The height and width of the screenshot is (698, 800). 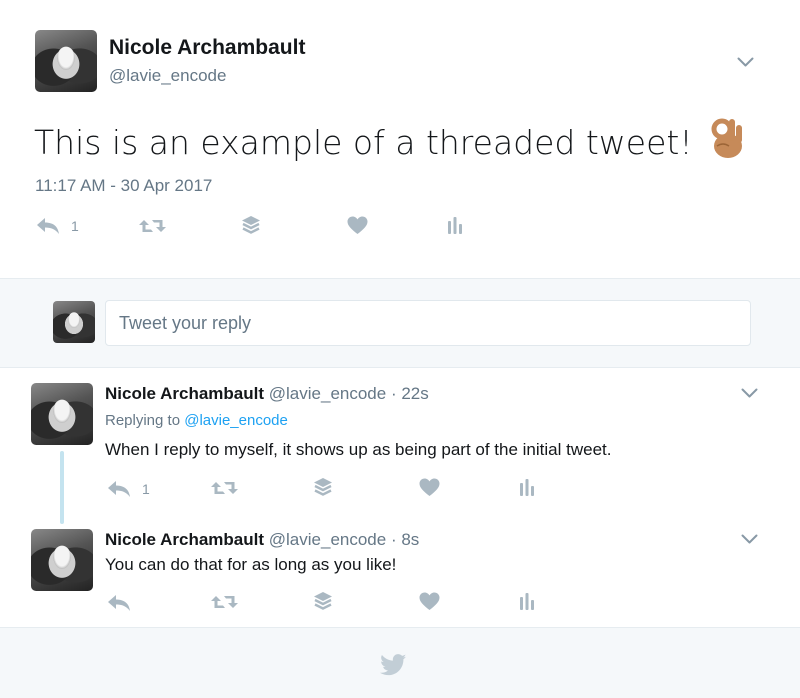 I want to click on thread-connector-line, so click(x=62, y=487).